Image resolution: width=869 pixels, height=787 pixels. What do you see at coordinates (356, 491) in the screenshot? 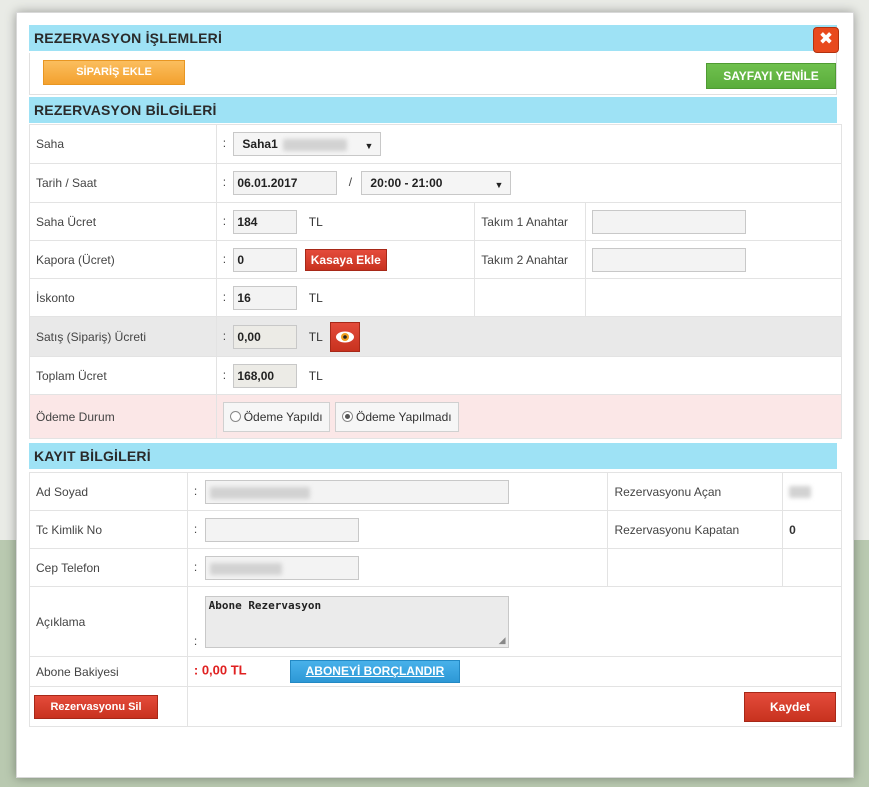
I see `name-input` at bounding box center [356, 491].